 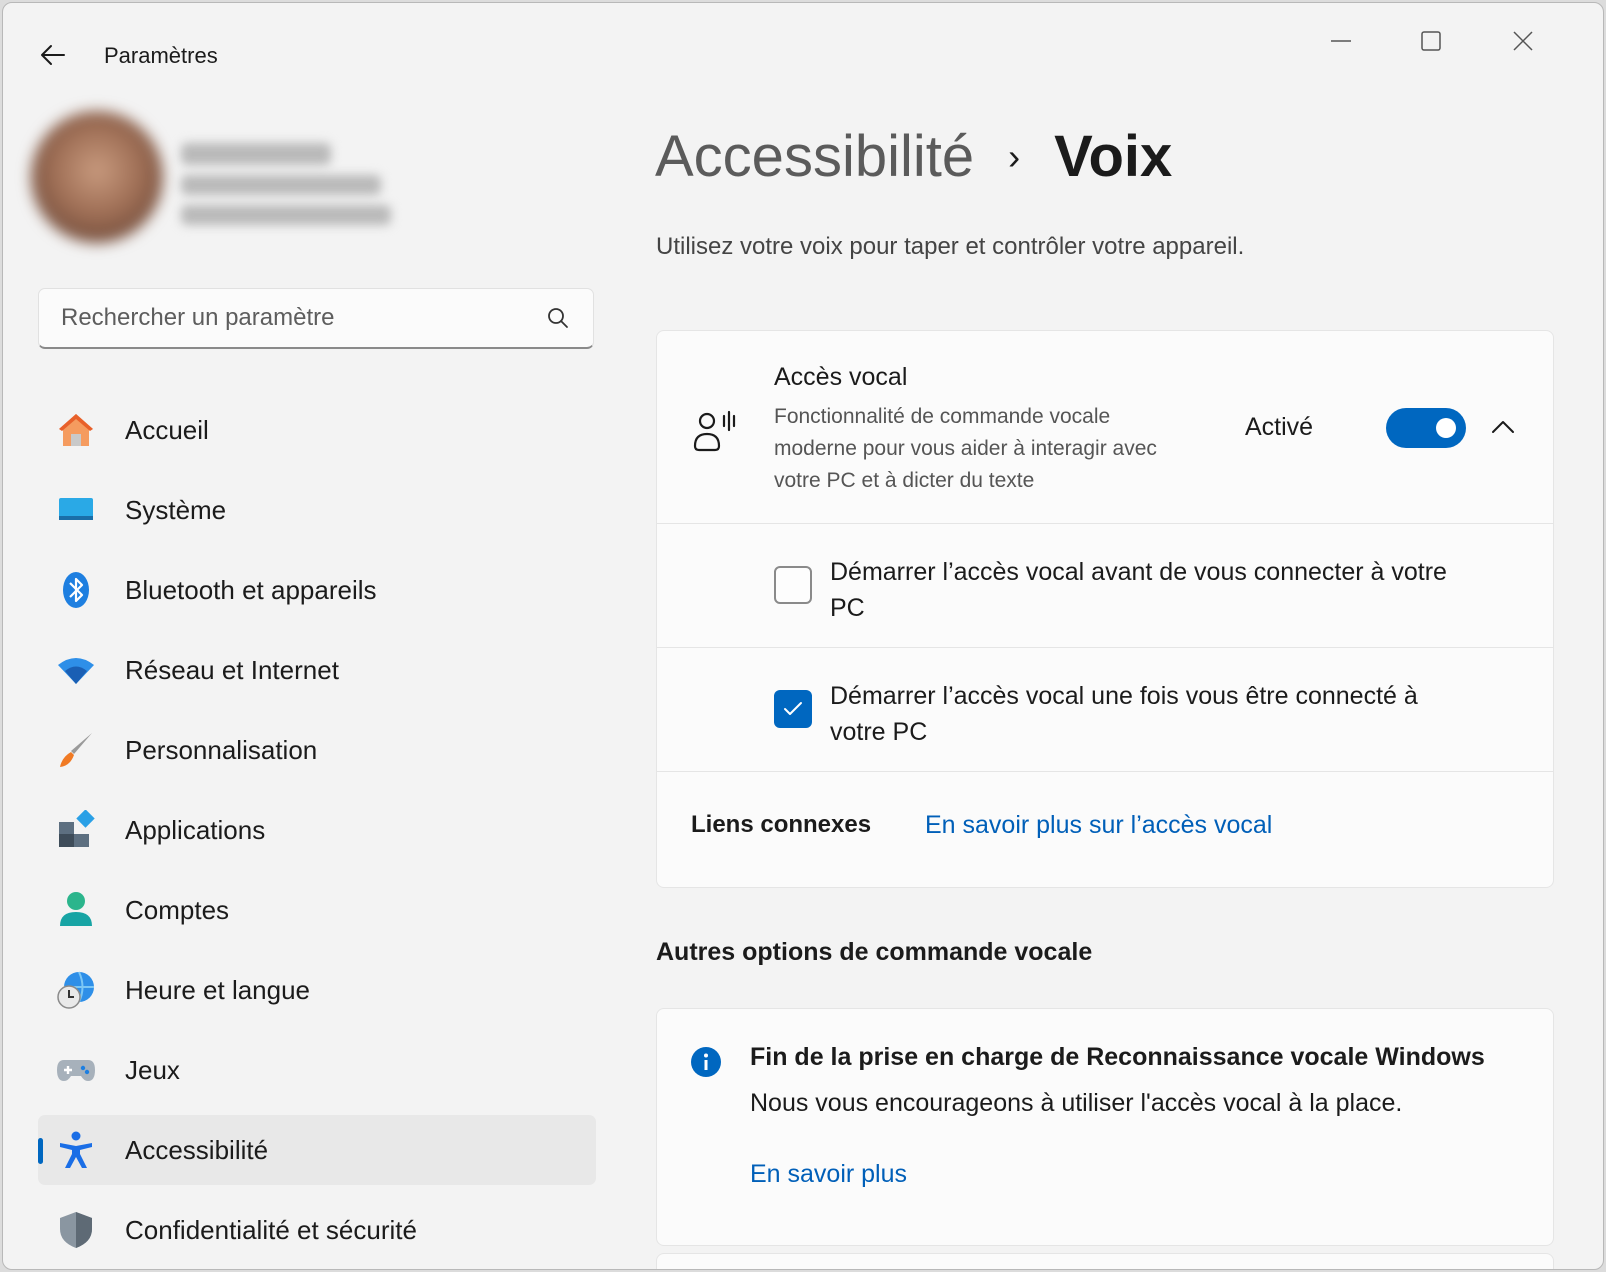 What do you see at coordinates (176, 509) in the screenshot?
I see `sidebar-item-label: Système` at bounding box center [176, 509].